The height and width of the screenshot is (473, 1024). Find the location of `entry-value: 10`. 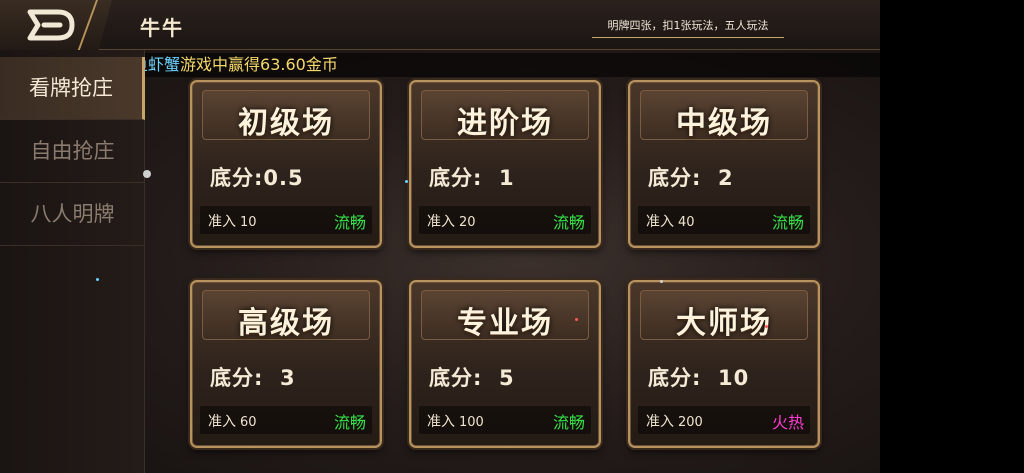

entry-value: 10 is located at coordinates (248, 222).